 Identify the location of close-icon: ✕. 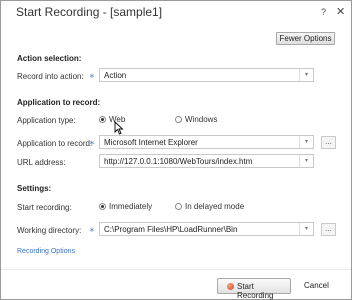
(340, 11).